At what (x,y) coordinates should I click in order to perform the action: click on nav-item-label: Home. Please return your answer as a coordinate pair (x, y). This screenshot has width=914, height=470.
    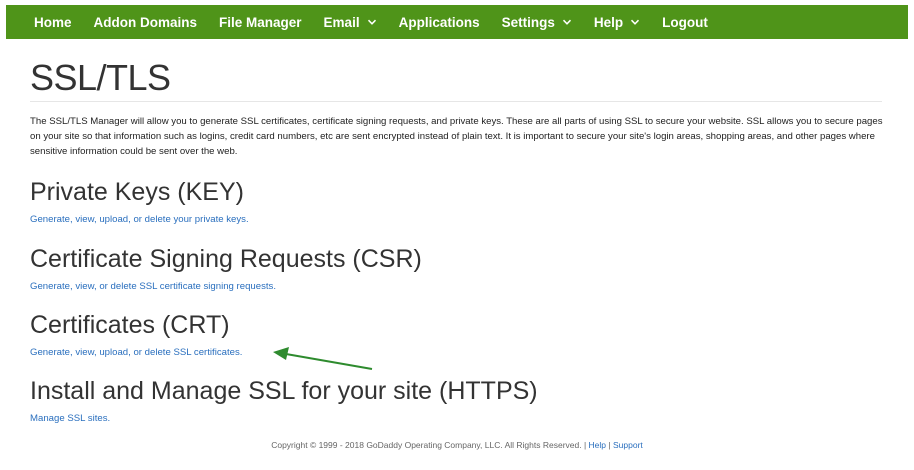
    Looking at the image, I should click on (53, 22).